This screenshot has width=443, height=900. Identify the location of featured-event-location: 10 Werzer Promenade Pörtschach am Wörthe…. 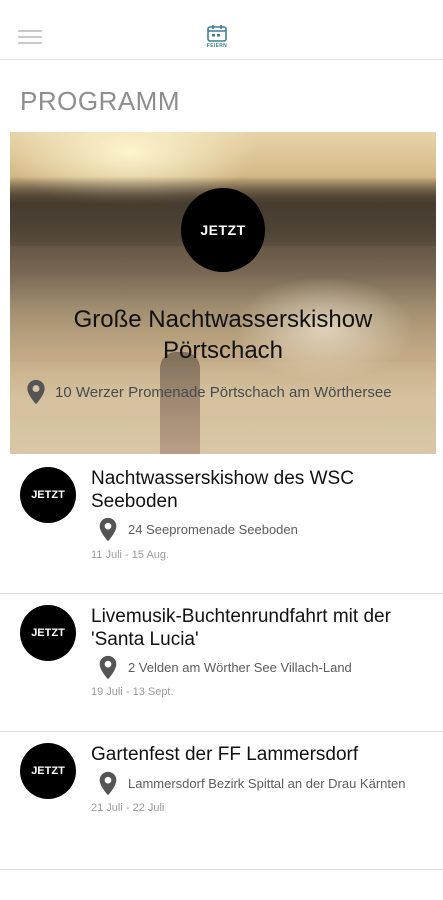
(230, 392).